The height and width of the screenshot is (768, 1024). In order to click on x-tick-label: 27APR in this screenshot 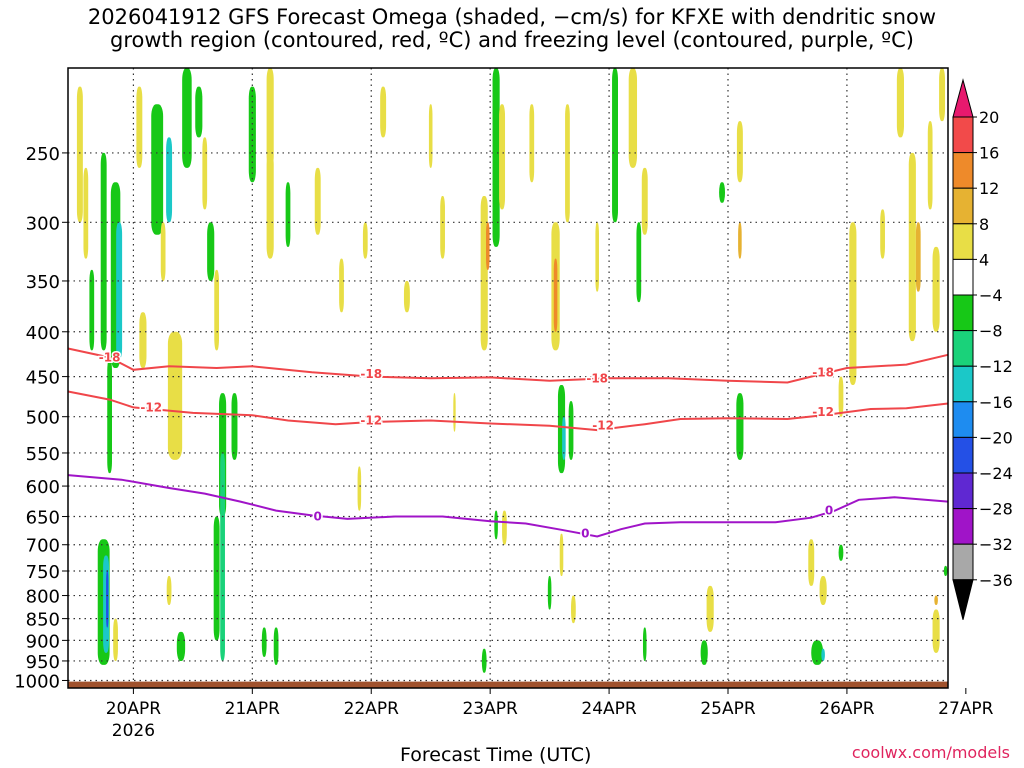, I will do `click(966, 709)`.